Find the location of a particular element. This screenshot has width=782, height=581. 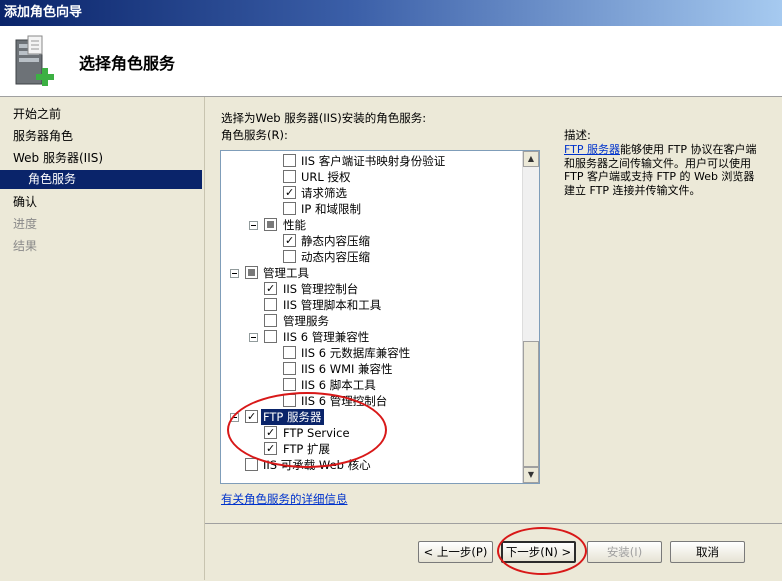

page-title: 选择角色服务 is located at coordinates (127, 63).